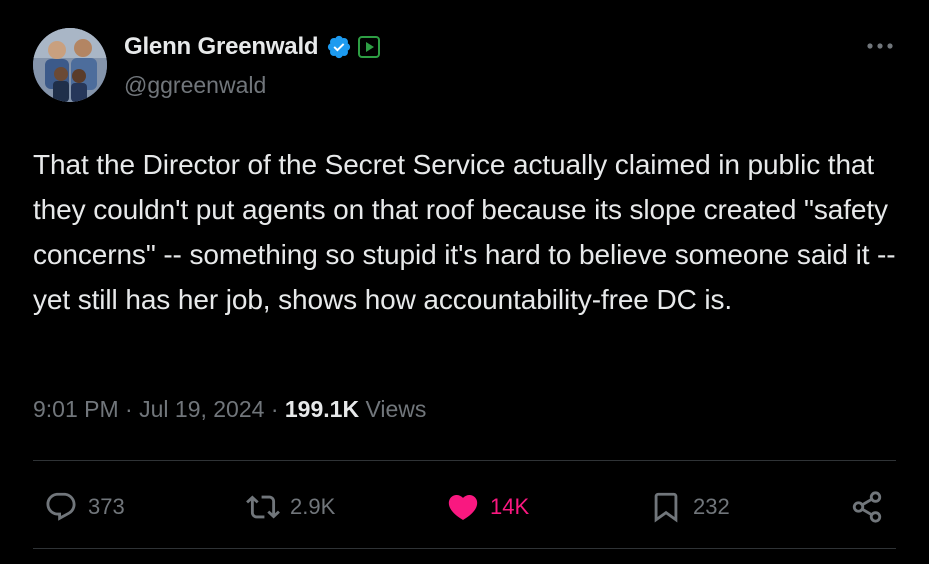 Image resolution: width=929 pixels, height=564 pixels. I want to click on affiliate-badge-icon, so click(369, 47).